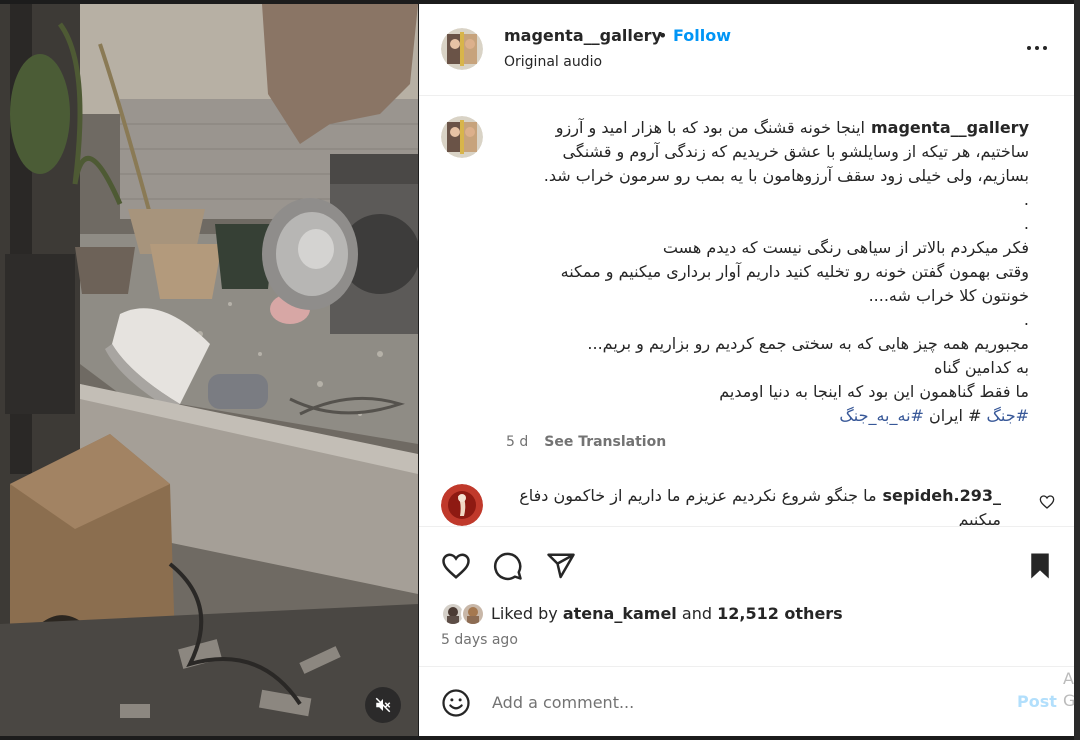 The width and height of the screenshot is (1080, 740). What do you see at coordinates (1029, 48) in the screenshot?
I see `more-options-icon` at bounding box center [1029, 48].